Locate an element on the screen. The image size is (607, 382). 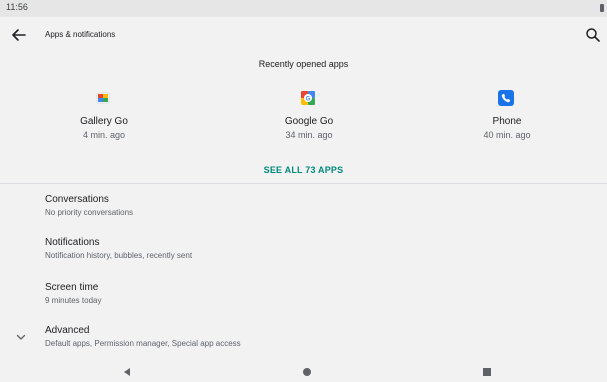
app-name: Google Go is located at coordinates (309, 121).